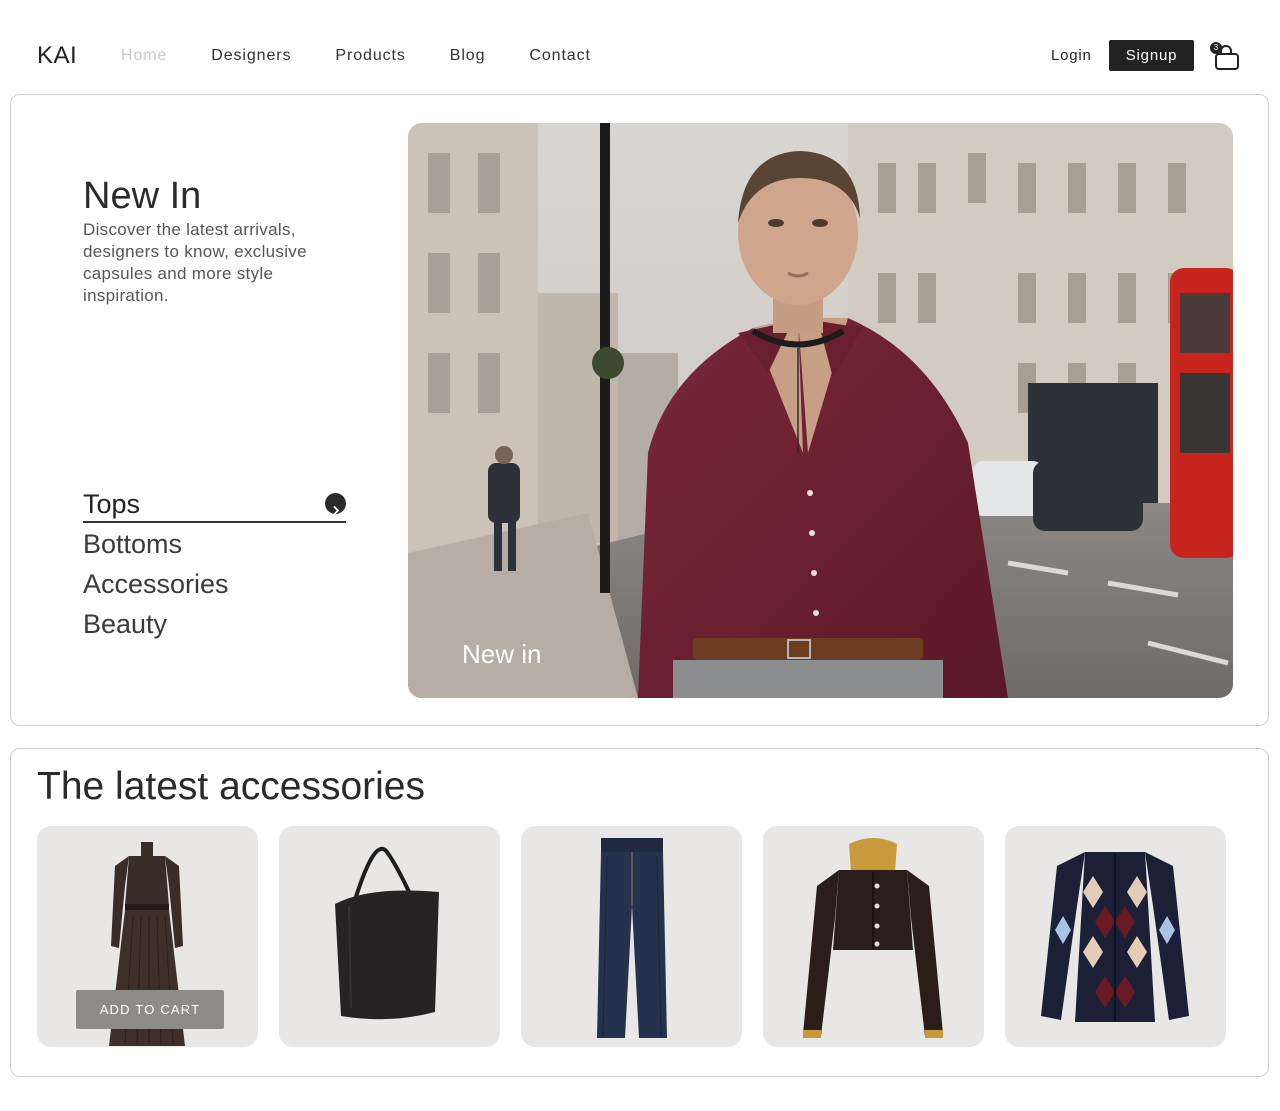 The image size is (1280, 1111). Describe the element at coordinates (150, 1009) in the screenshot. I see `add-to-cart-button: ADD TO CART` at that location.